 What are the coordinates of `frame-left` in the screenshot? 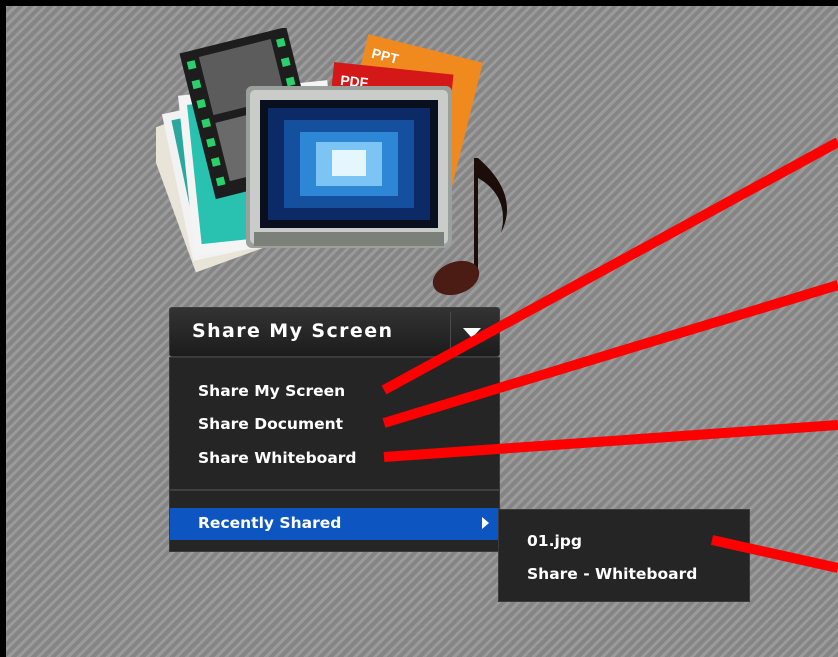 It's located at (3, 328).